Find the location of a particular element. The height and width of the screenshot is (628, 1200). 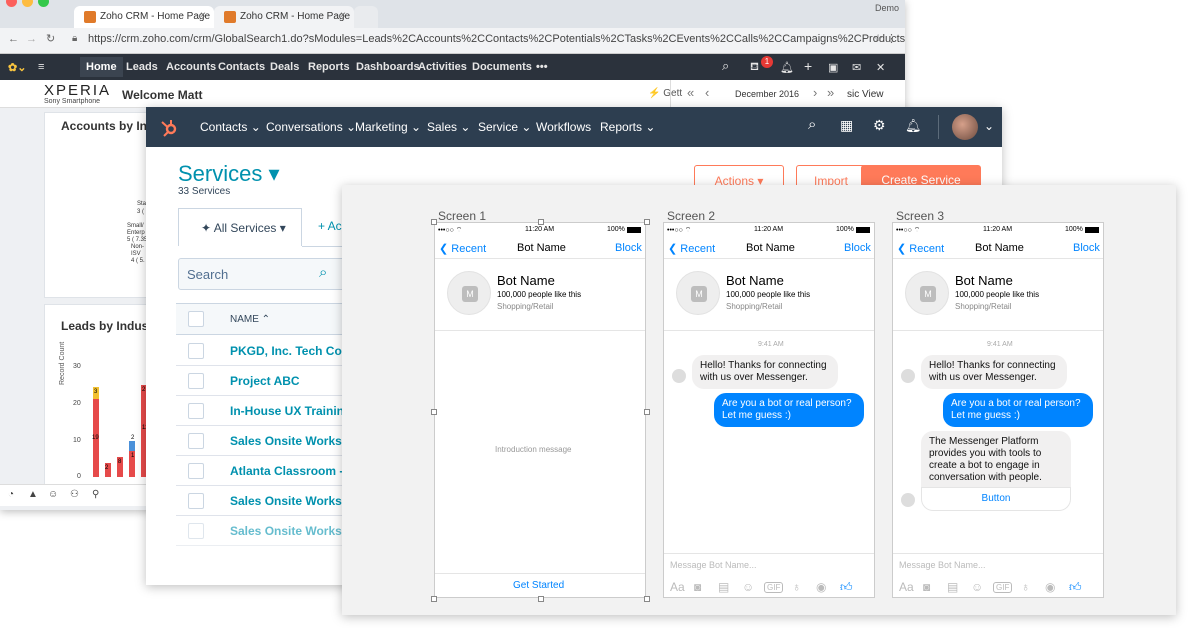

setup-icon: ✕ is located at coordinates (880, 67).